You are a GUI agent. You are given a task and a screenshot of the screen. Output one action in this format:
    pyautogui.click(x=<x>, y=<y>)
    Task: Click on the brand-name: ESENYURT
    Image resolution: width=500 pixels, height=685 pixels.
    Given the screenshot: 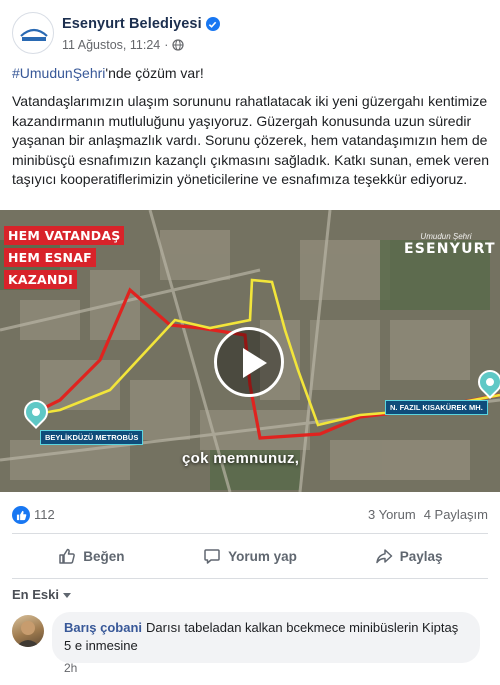 What is the action you would take?
    pyautogui.click(x=450, y=249)
    